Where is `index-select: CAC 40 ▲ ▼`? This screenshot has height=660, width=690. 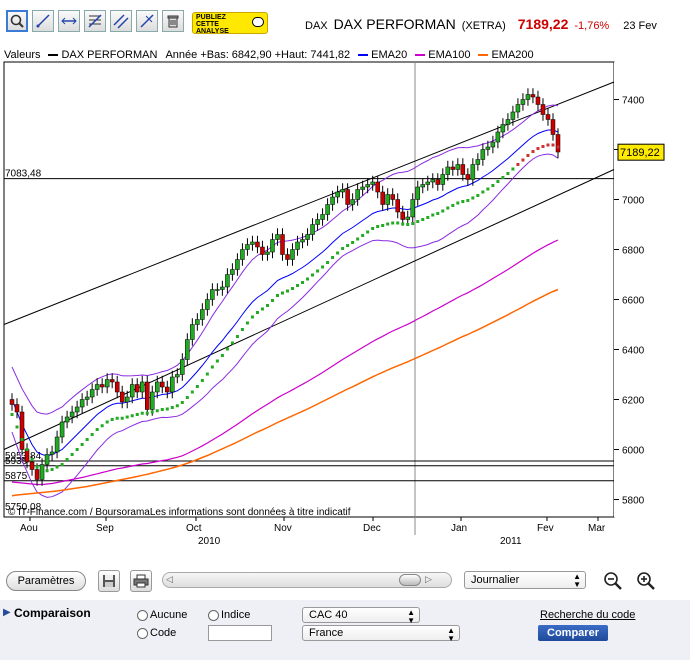
index-select: CAC 40 ▲ ▼ is located at coordinates (361, 616).